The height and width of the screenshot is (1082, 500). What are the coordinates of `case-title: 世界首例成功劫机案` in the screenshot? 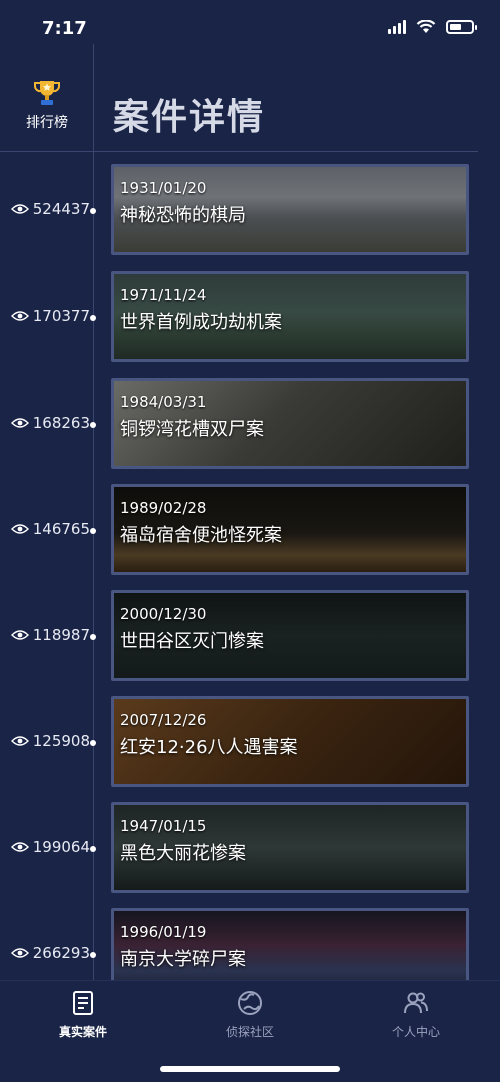 It's located at (201, 322).